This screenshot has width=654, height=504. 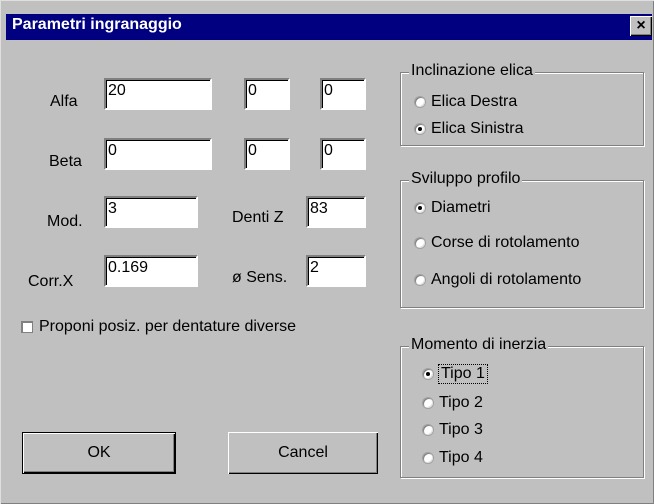 I want to click on title-bar: Parametri ingranaggio ×, so click(x=329, y=27).